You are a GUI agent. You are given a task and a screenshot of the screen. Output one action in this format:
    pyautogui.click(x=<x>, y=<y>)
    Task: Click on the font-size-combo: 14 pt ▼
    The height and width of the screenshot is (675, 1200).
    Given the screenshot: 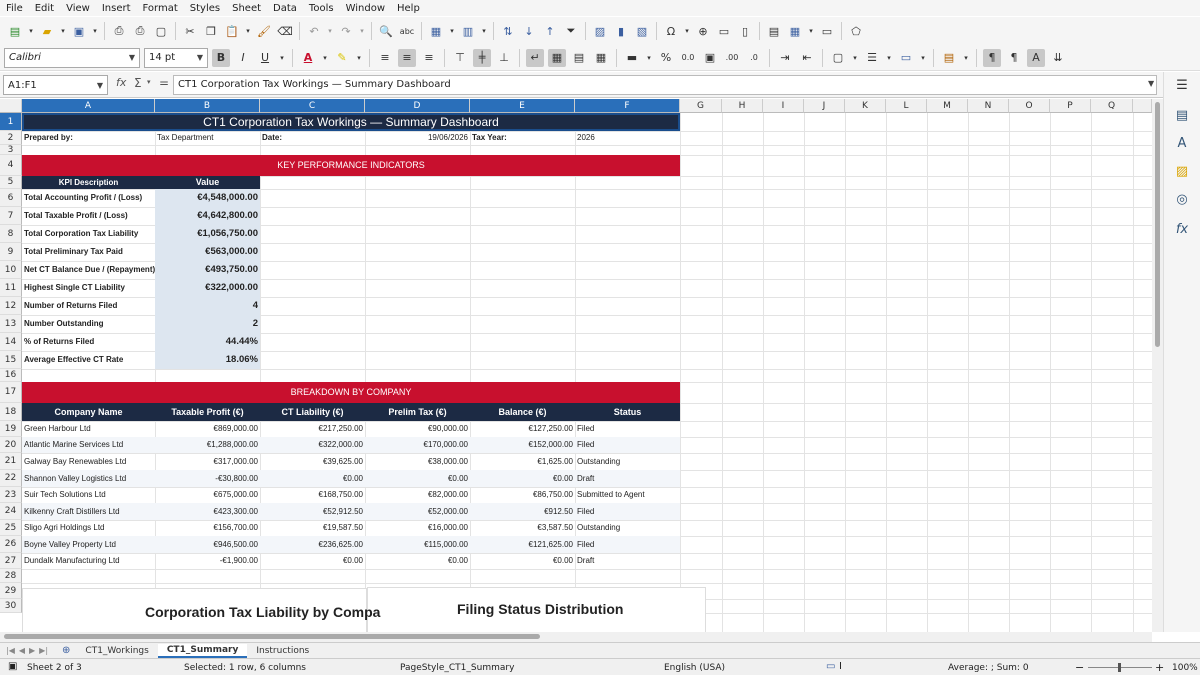 What is the action you would take?
    pyautogui.click(x=176, y=57)
    